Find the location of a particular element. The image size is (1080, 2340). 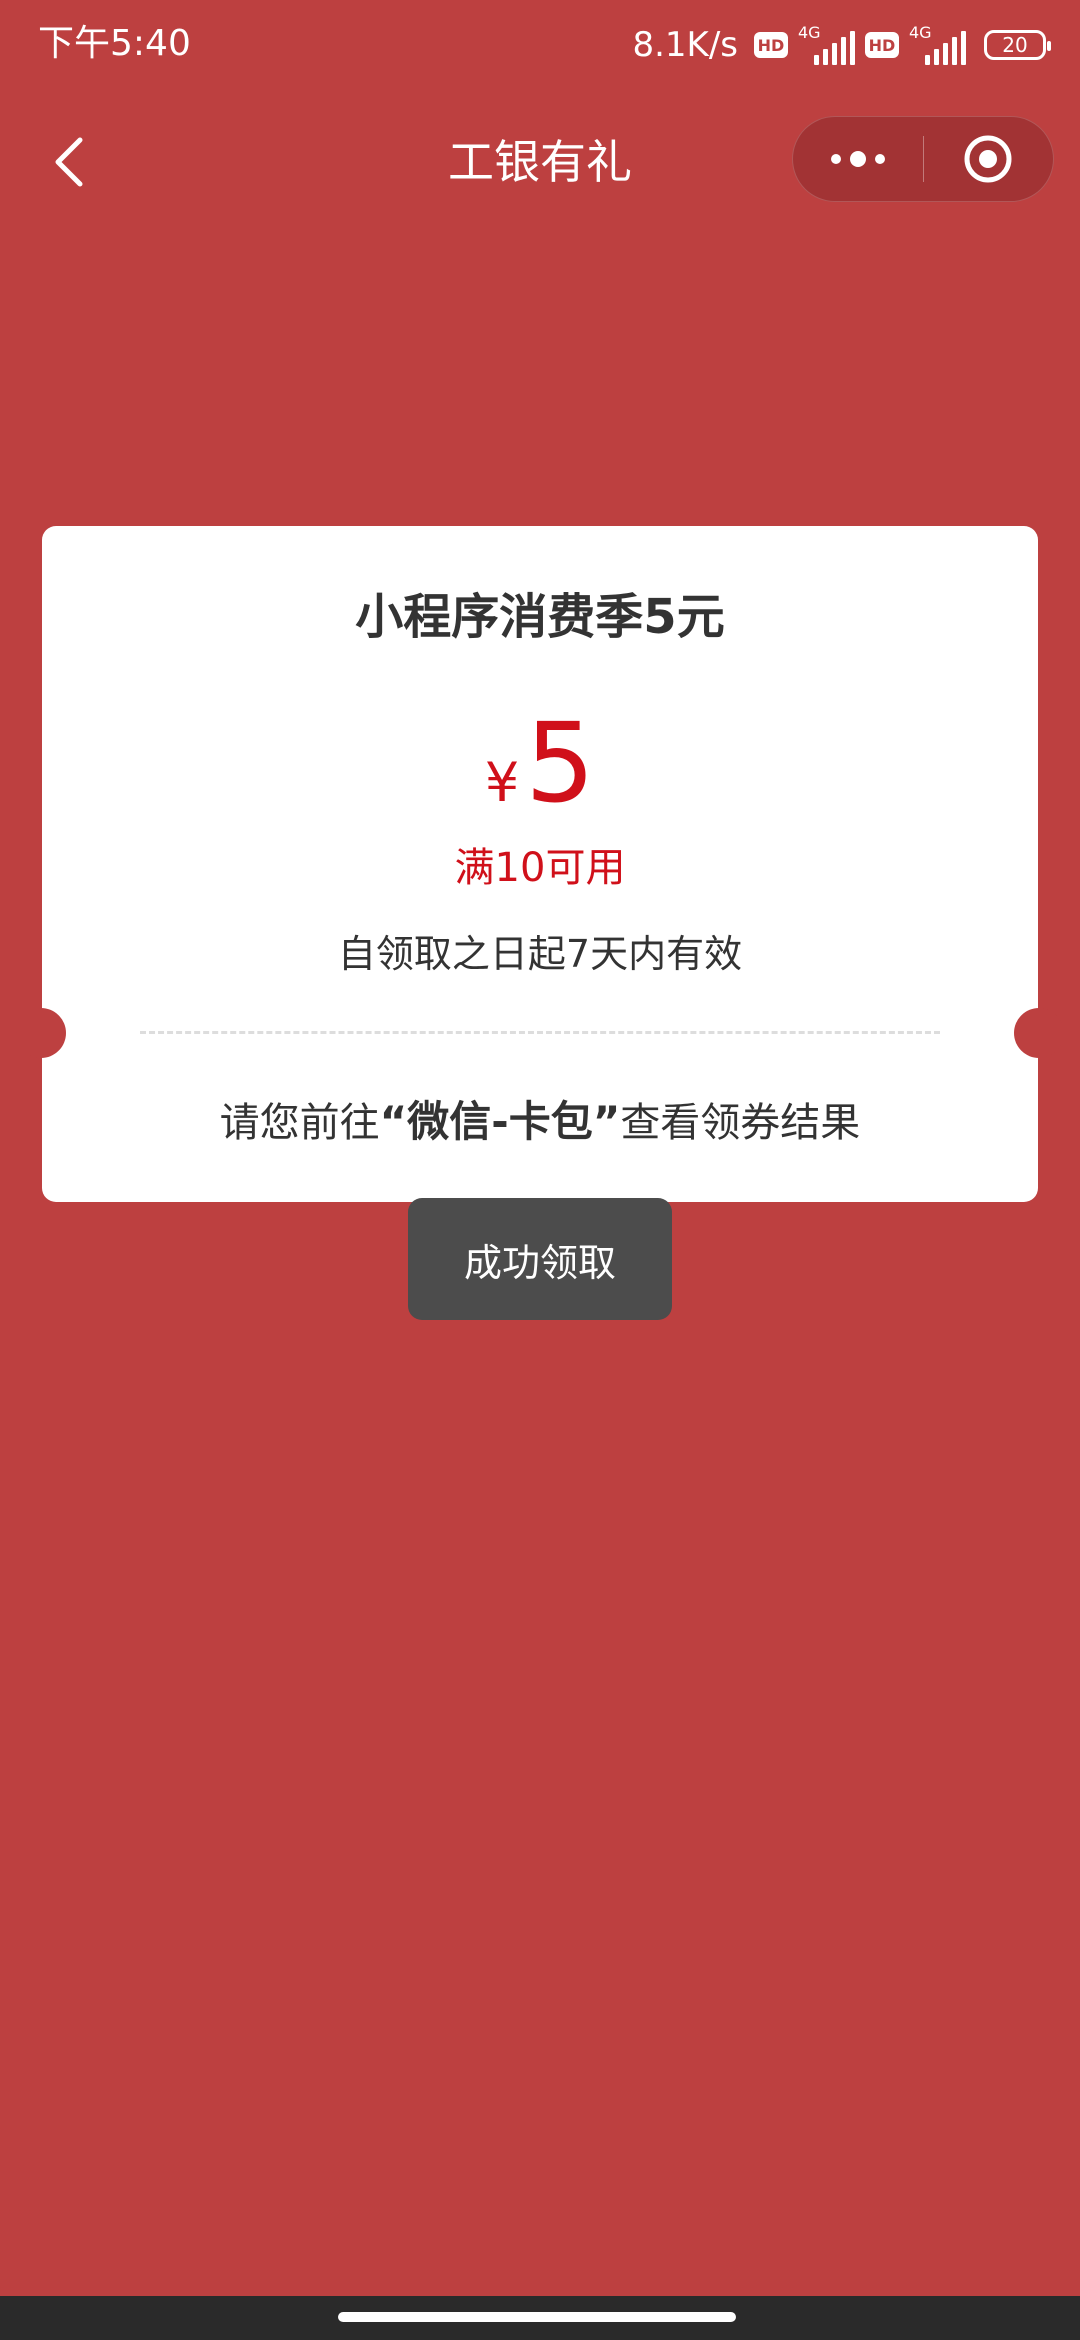

network-speed: 8.1K/s is located at coordinates (685, 45).